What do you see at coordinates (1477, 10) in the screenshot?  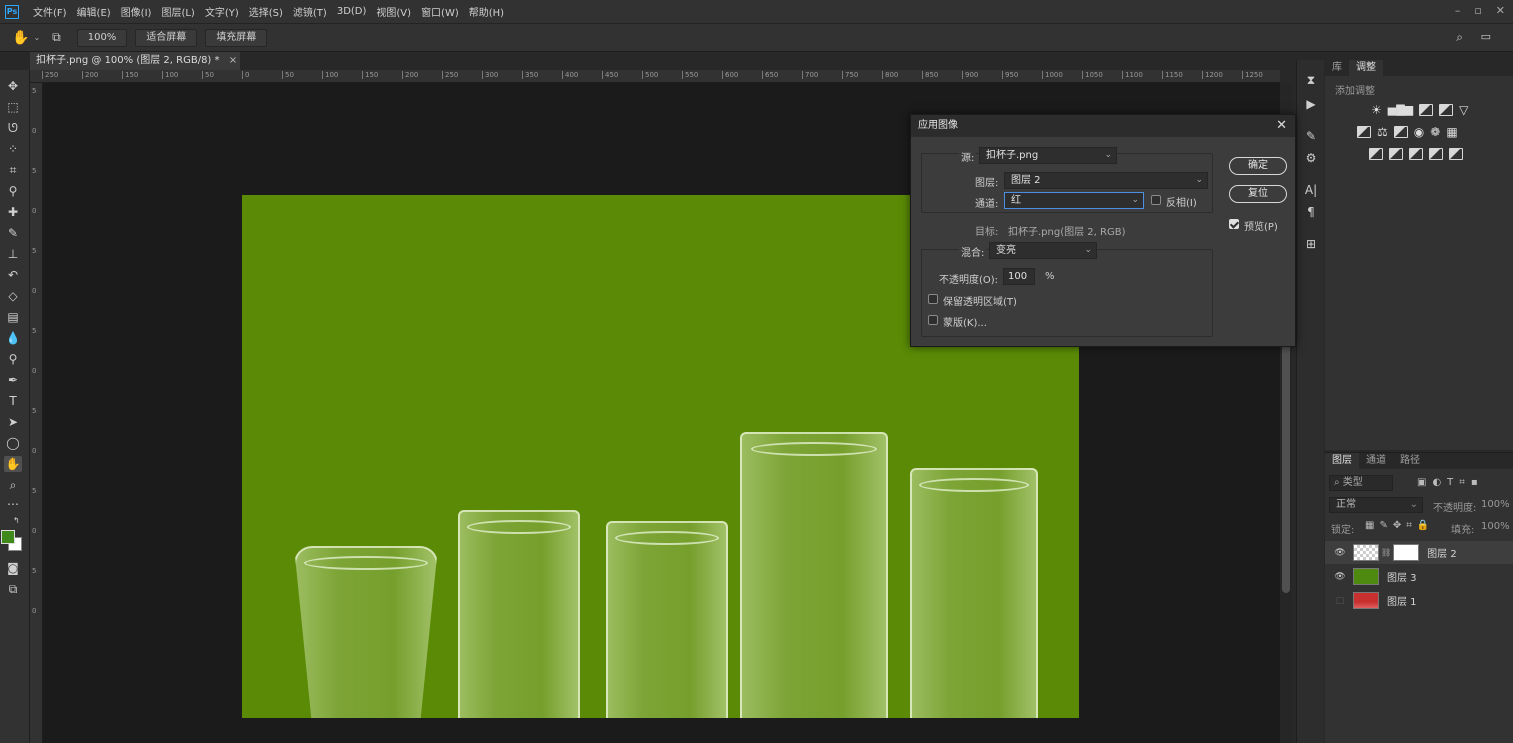 I see `restore-icon: ▫` at bounding box center [1477, 10].